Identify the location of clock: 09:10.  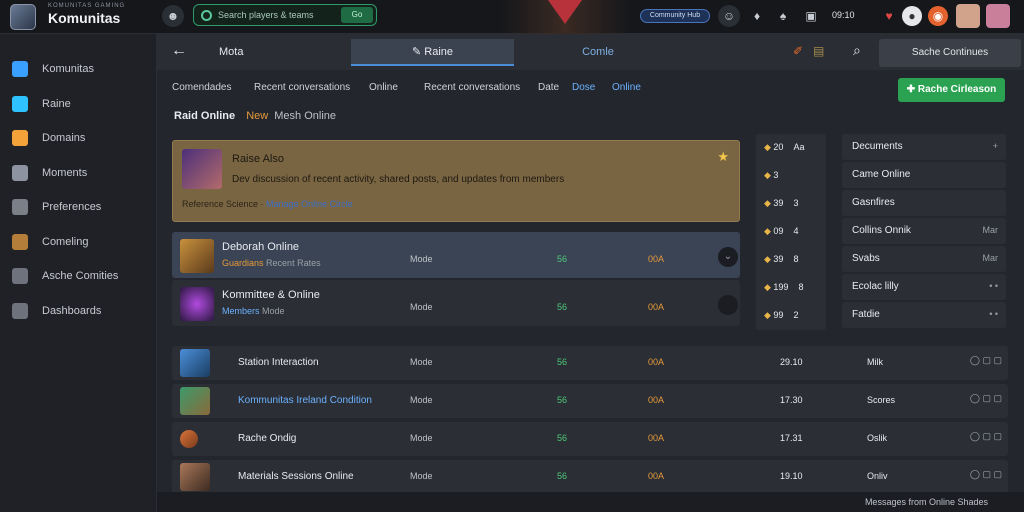
(843, 15).